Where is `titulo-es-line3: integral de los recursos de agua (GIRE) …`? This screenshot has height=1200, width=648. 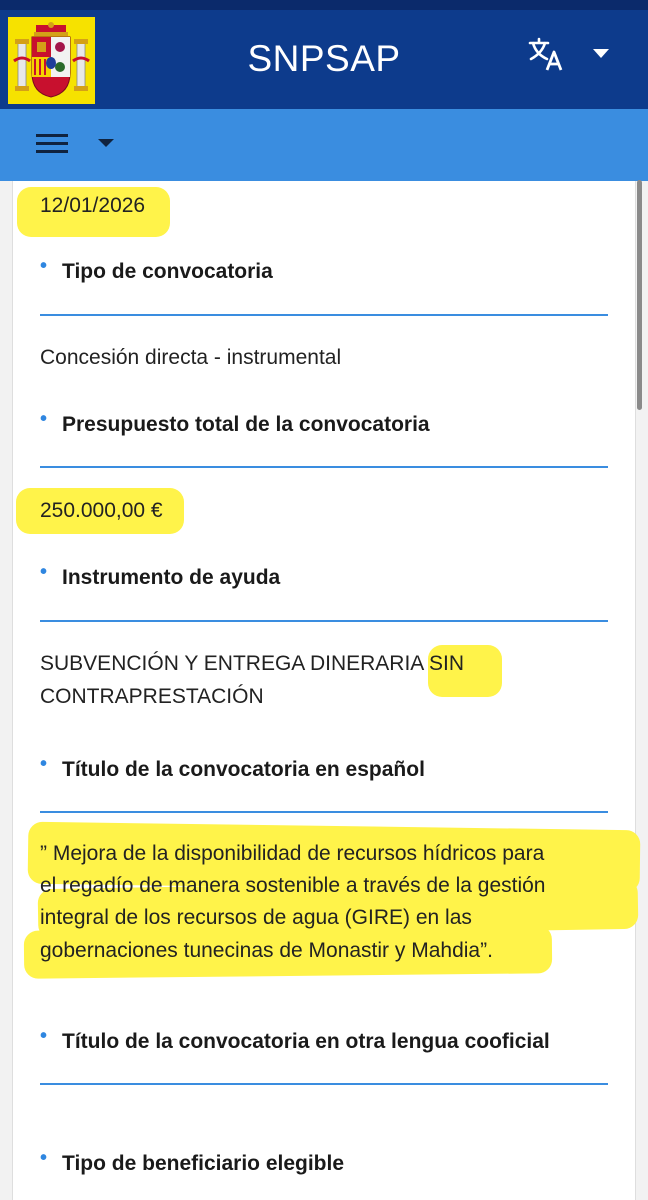 titulo-es-line3: integral de los recursos de agua (GIRE) … is located at coordinates (256, 917).